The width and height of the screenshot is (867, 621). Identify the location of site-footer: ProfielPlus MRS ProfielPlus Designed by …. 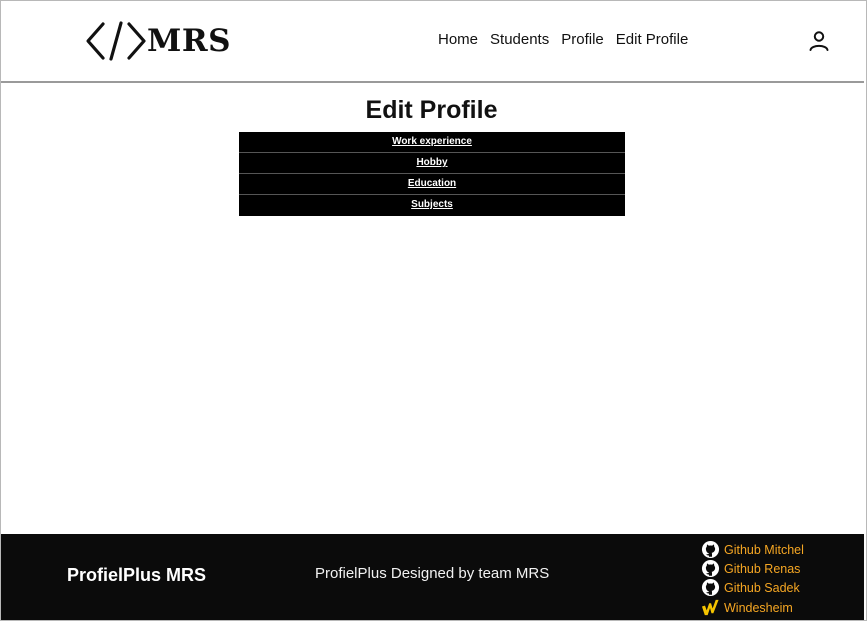
(432, 577).